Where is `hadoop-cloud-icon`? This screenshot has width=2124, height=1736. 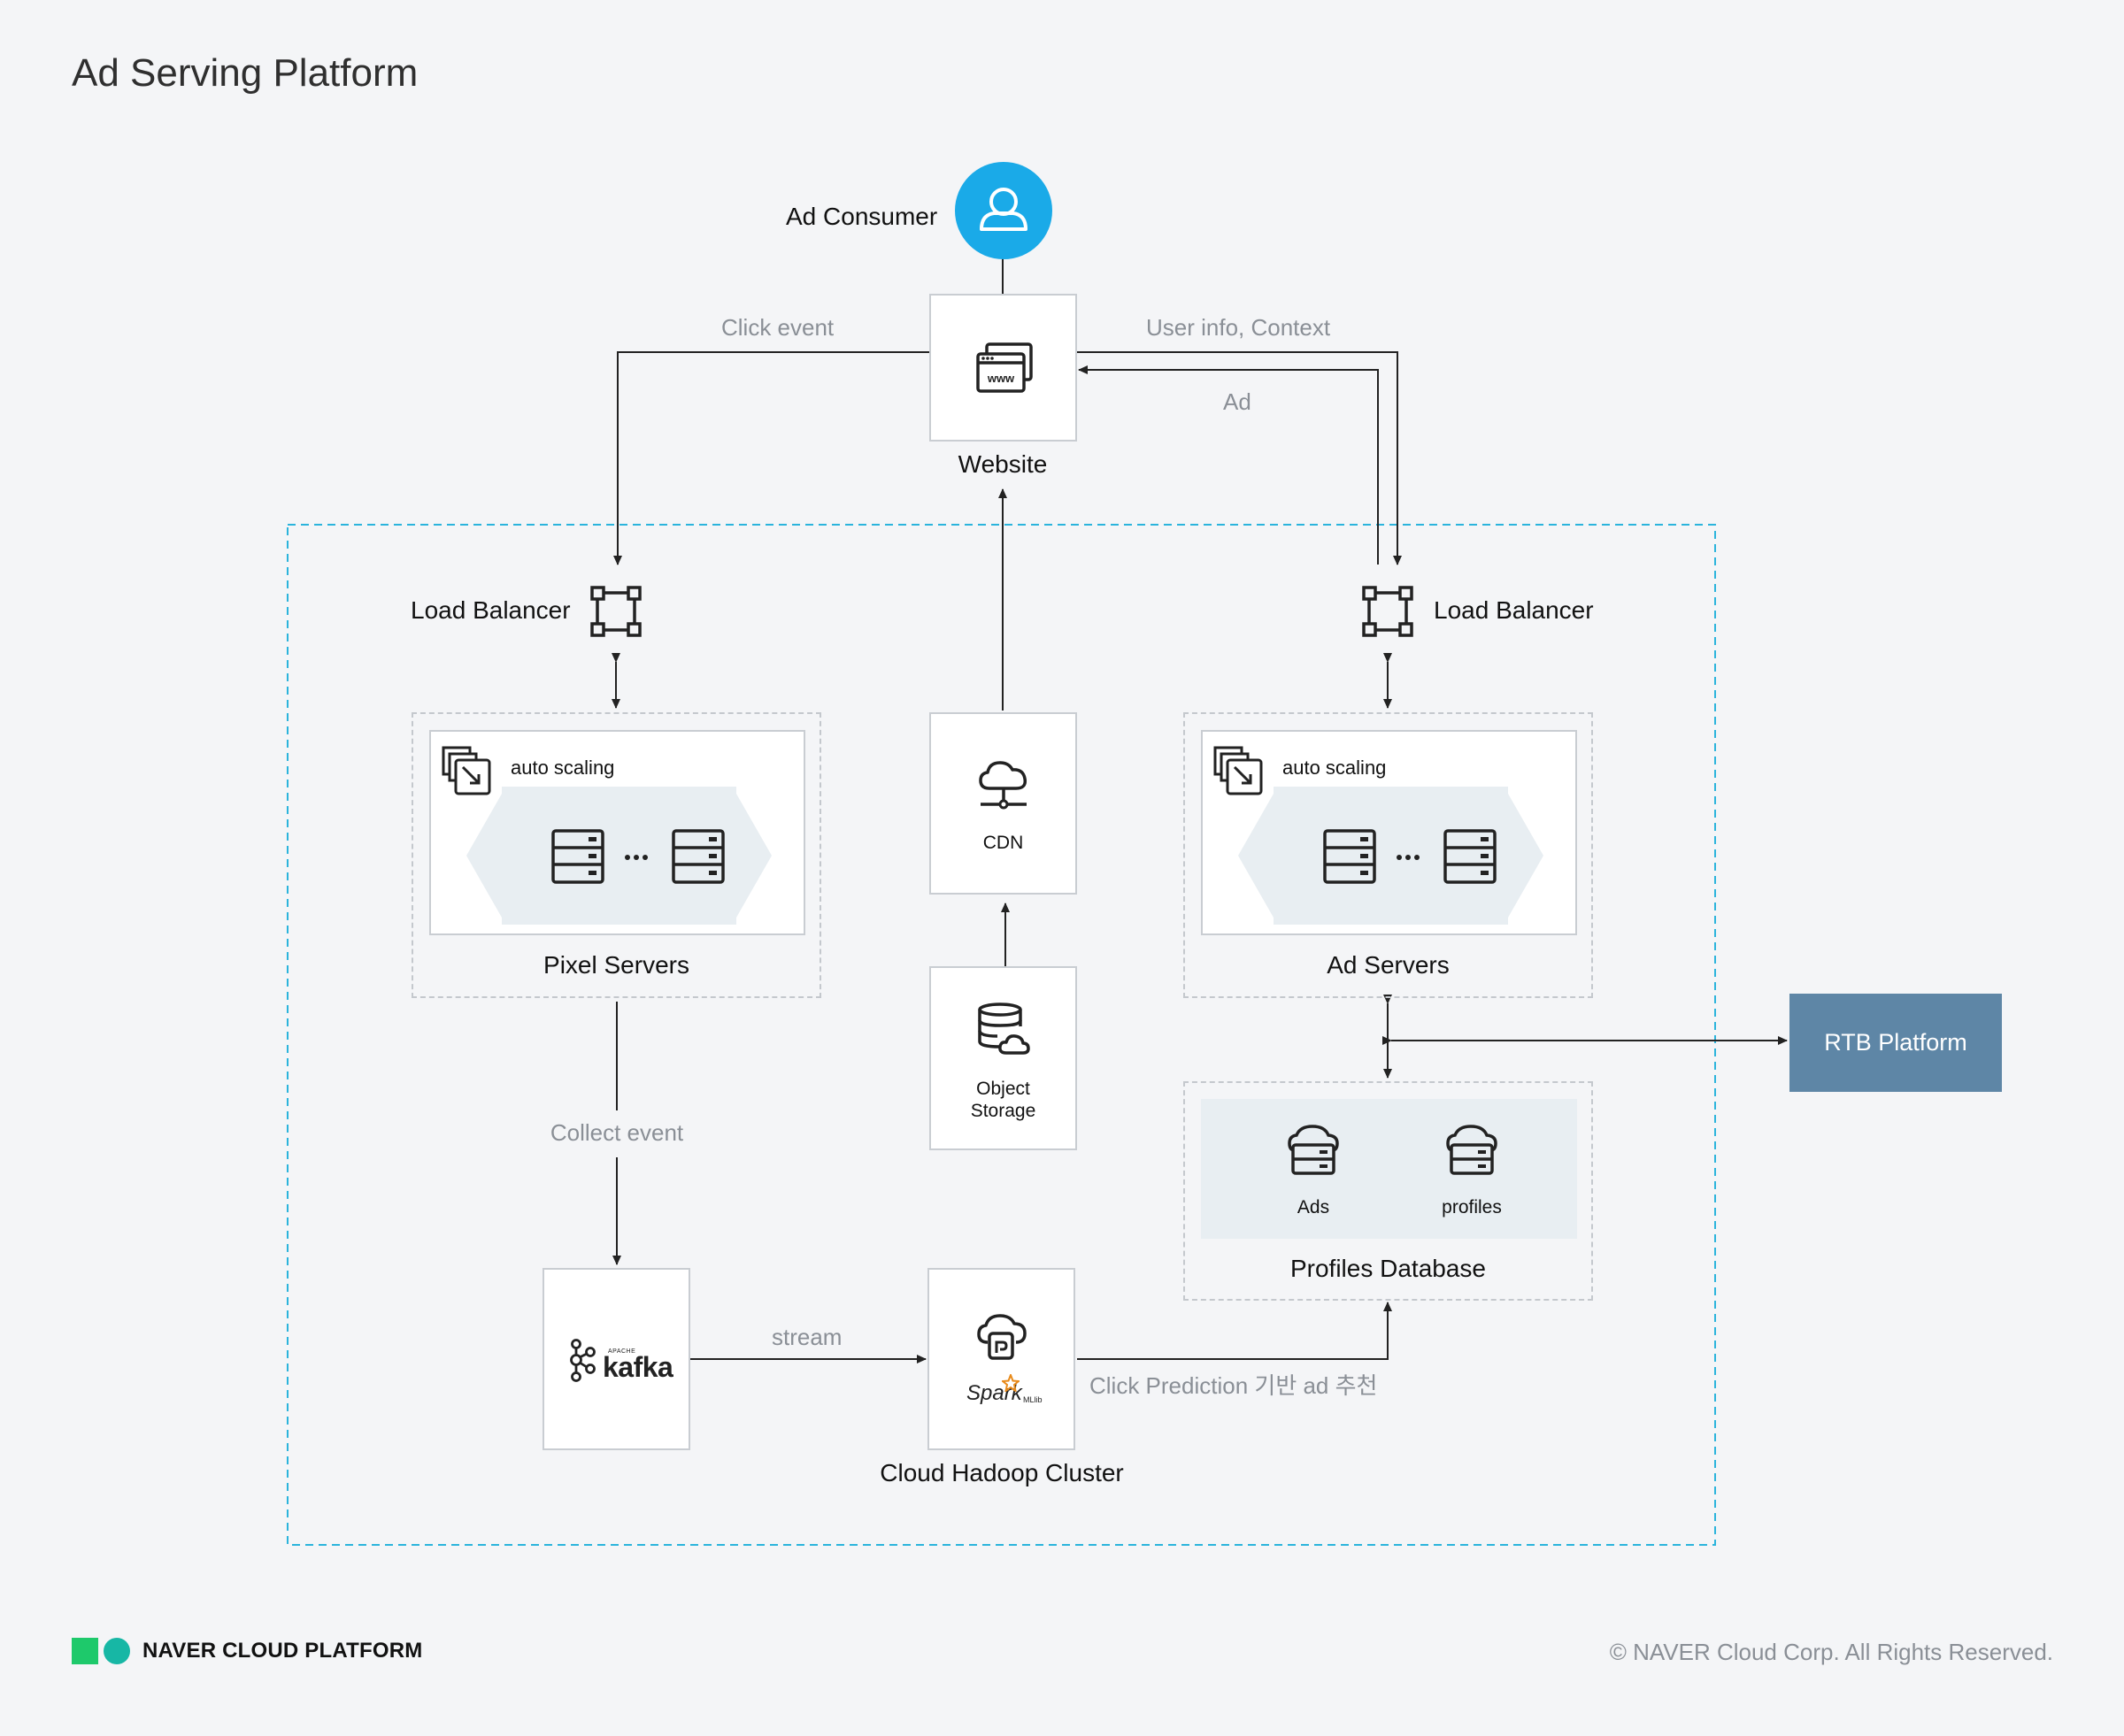
hadoop-cloud-icon is located at coordinates (1002, 1337).